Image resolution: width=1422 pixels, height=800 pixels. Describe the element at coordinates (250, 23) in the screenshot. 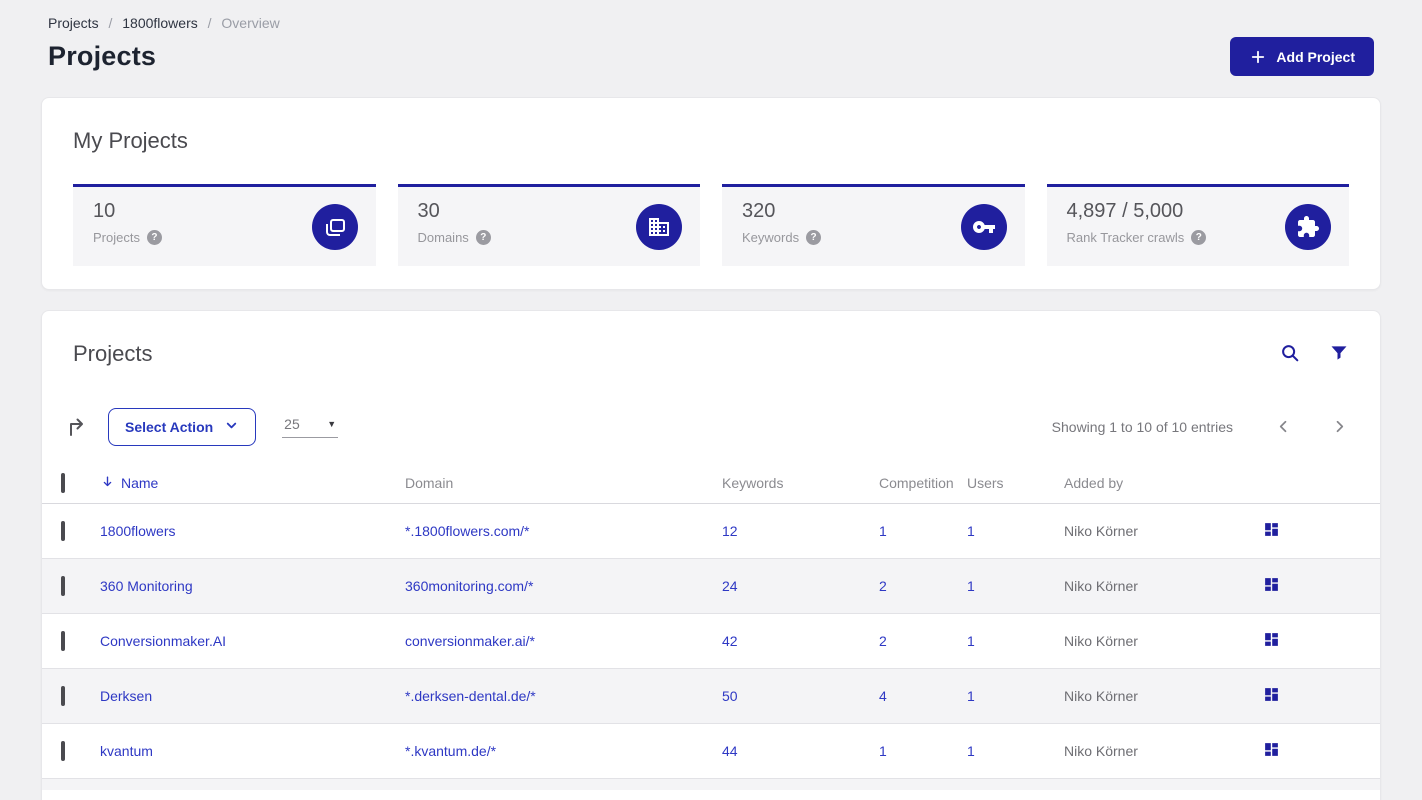

I see `breadcrumb-overview: Overview` at that location.